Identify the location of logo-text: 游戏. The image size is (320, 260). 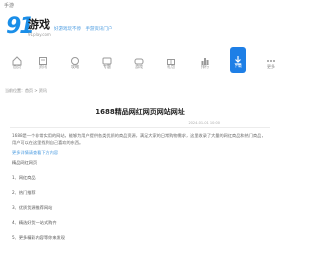
(39, 24).